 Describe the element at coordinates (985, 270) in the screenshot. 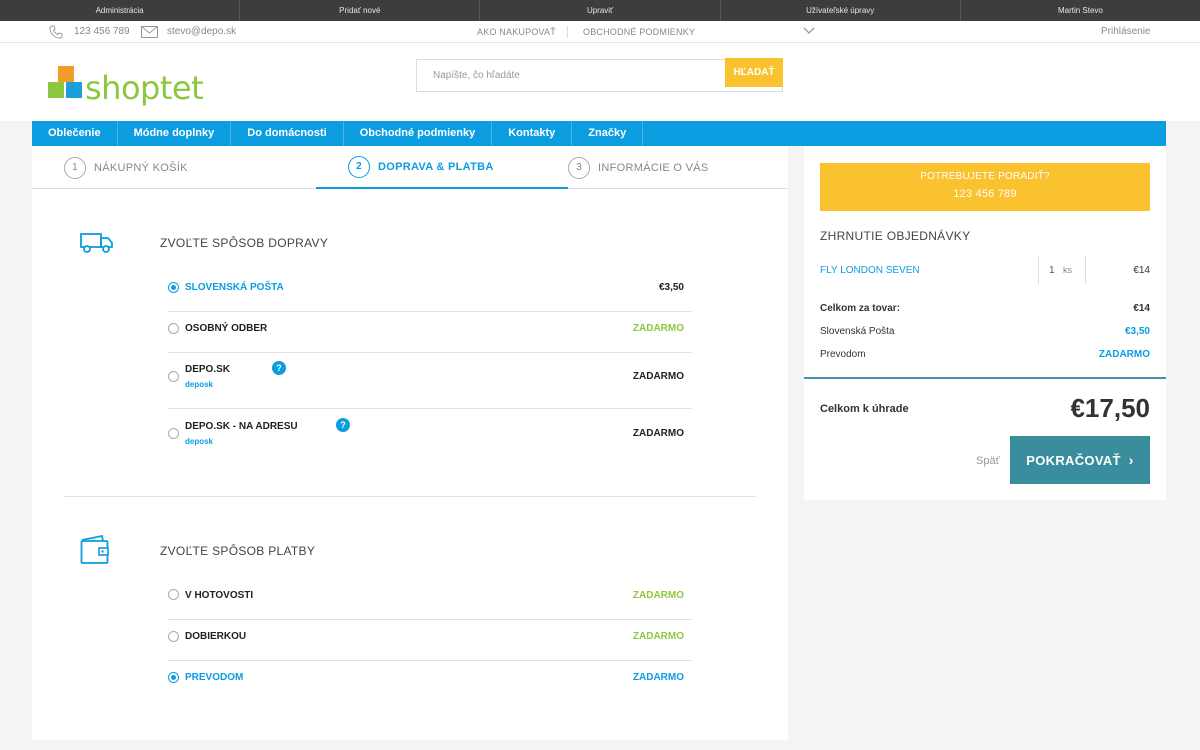

I see `order-item: FLY LONDON SEVEN 1 ks €14` at that location.